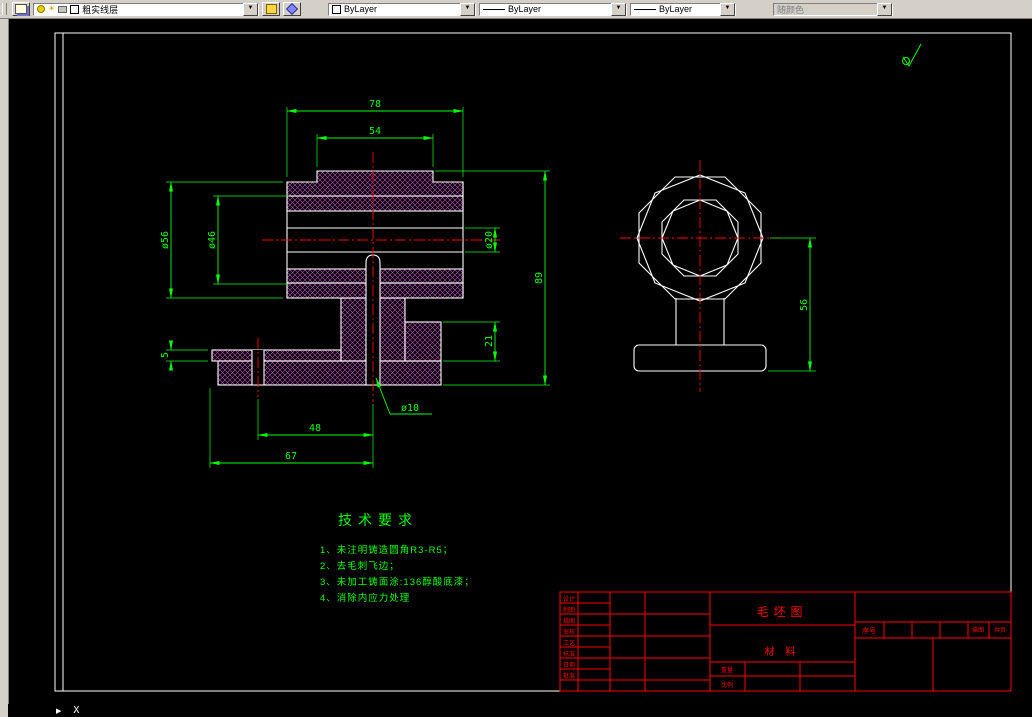 The width and height of the screenshot is (1032, 717). What do you see at coordinates (375, 203) in the screenshot?
I see `hatch-rim-upper` at bounding box center [375, 203].